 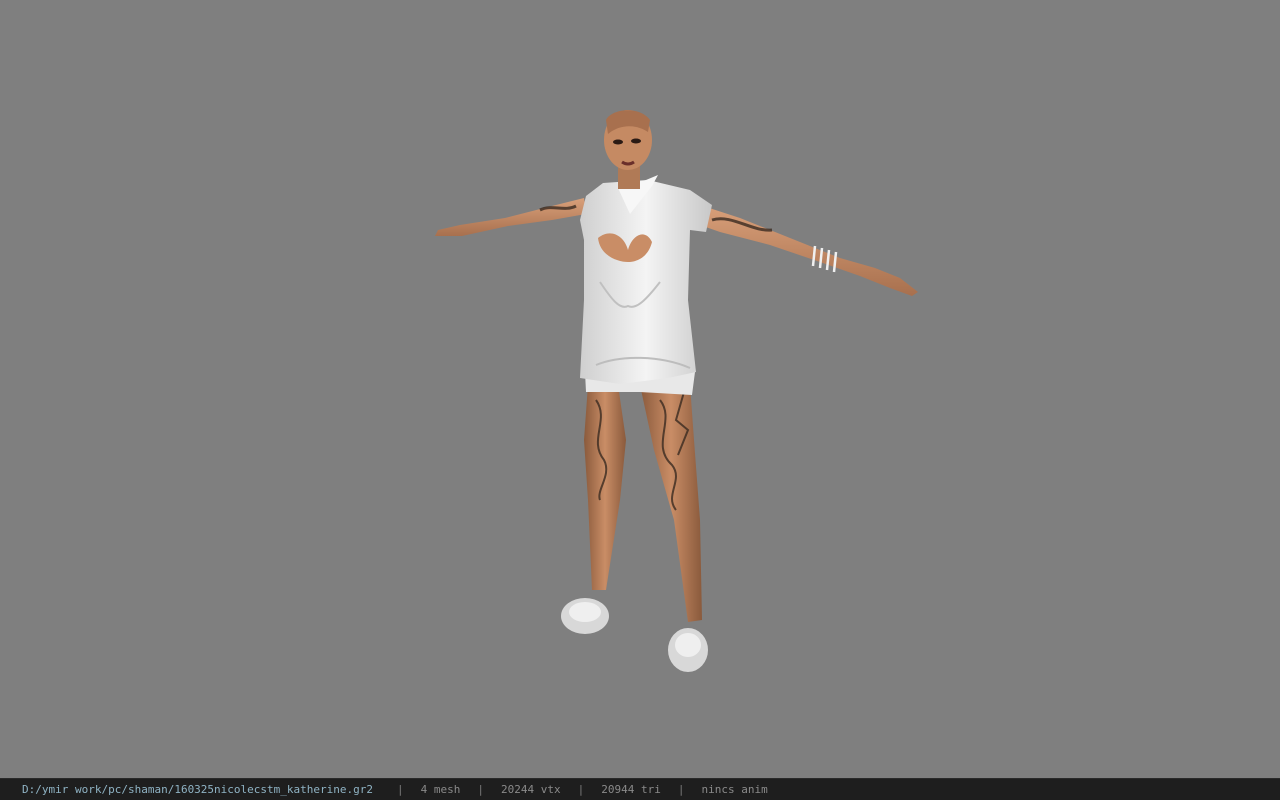 What do you see at coordinates (631, 789) in the screenshot?
I see `triangle-count: 20944 tri` at bounding box center [631, 789].